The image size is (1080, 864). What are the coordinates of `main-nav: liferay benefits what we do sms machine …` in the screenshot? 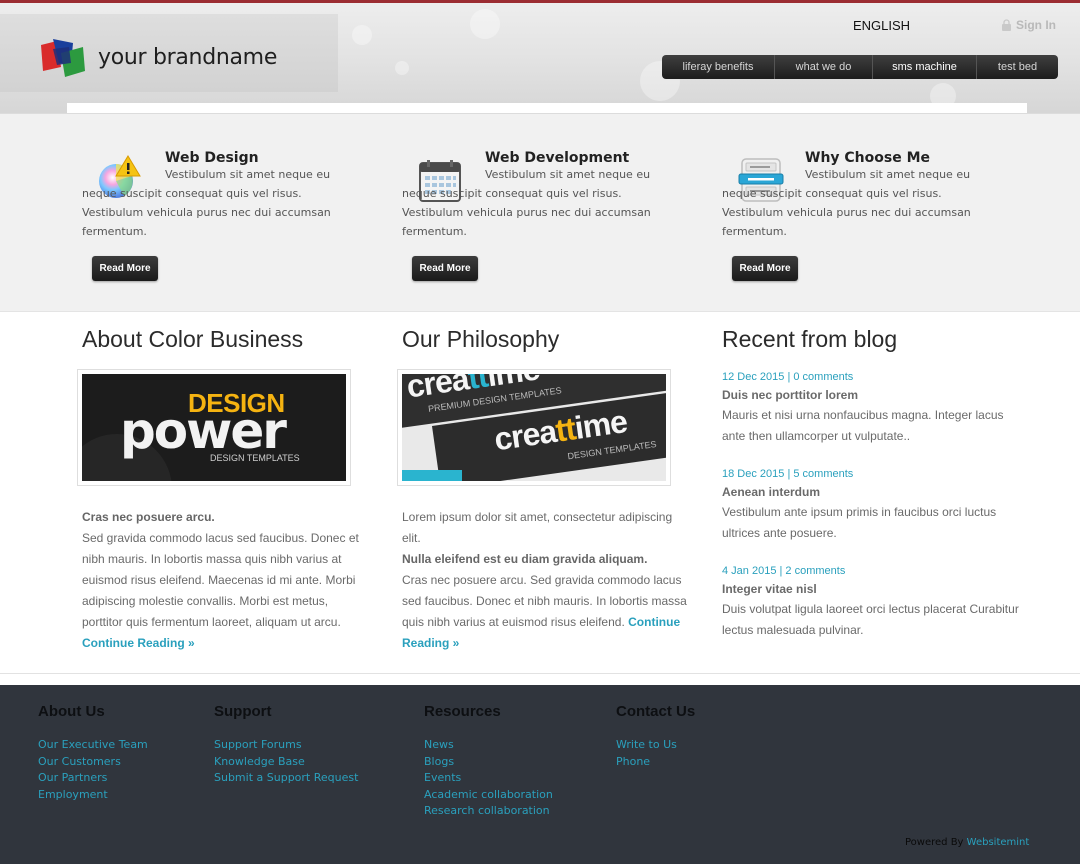 It's located at (860, 67).